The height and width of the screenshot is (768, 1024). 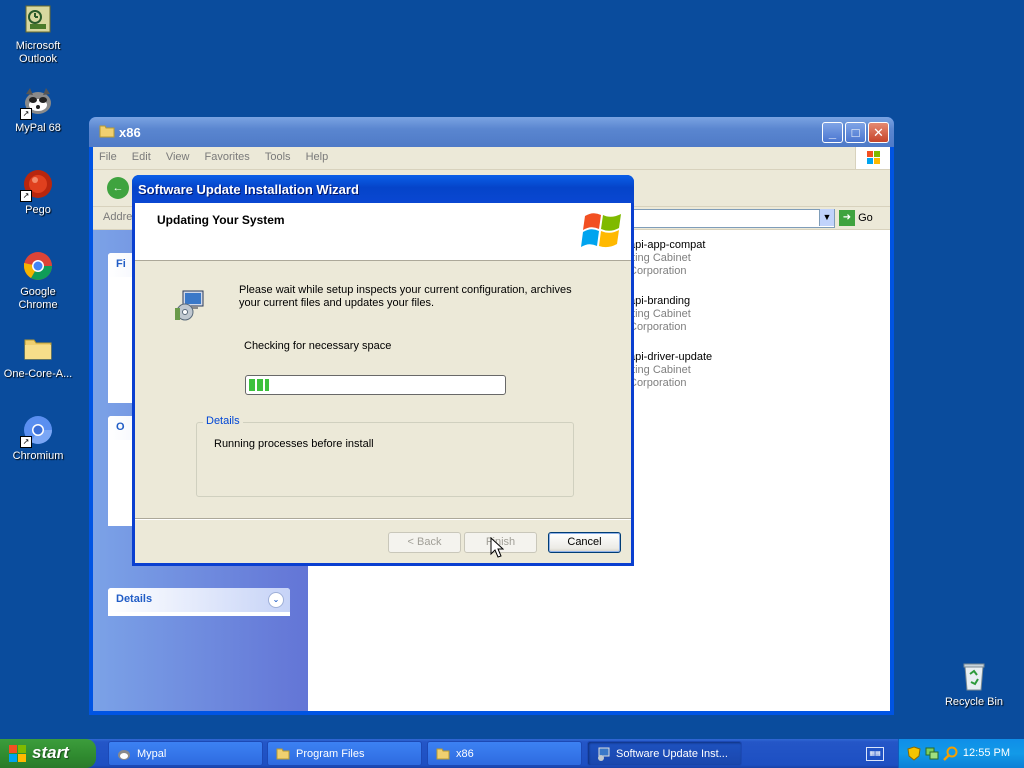 I want to click on file-name: api-app-compat, so click(x=667, y=245).